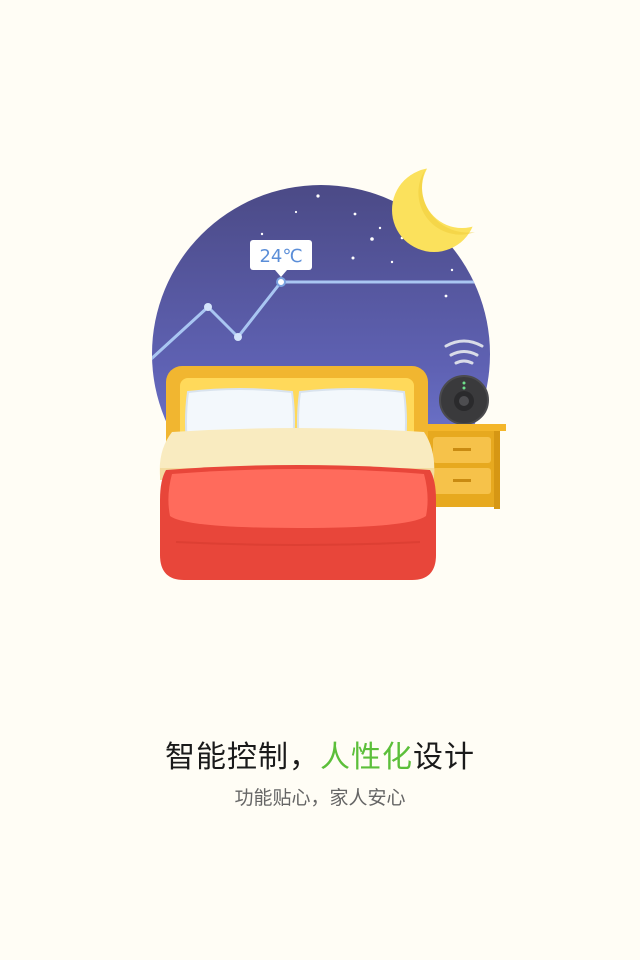 This screenshot has width=640, height=960. What do you see at coordinates (366, 757) in the screenshot?
I see `headline-accent: 人性化` at bounding box center [366, 757].